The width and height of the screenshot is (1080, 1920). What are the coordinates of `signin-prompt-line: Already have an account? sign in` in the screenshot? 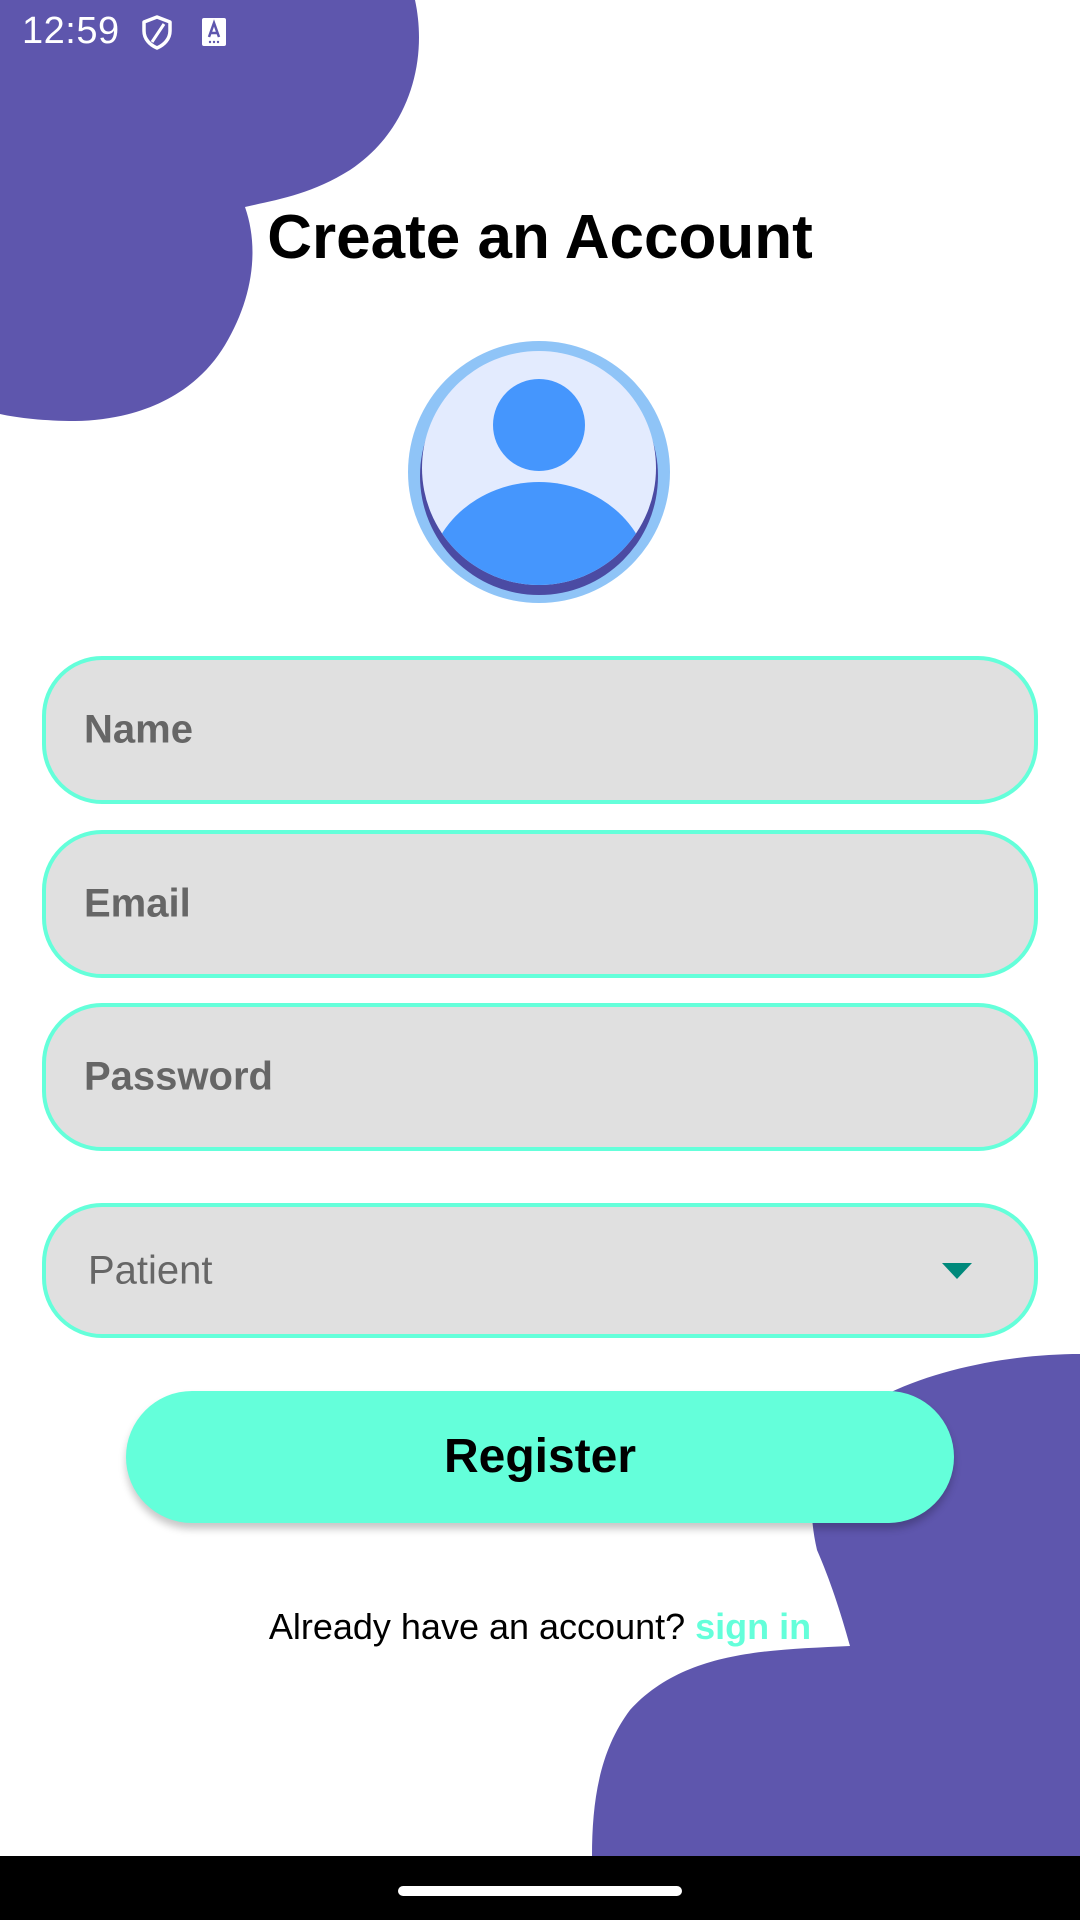 It's located at (540, 1627).